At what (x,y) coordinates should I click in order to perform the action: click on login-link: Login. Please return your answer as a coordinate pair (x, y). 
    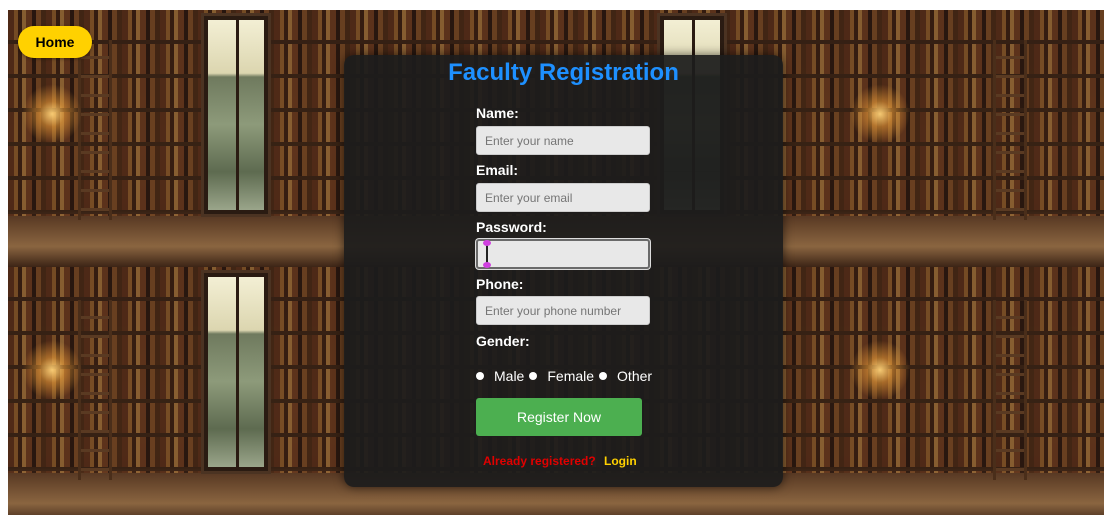
    Looking at the image, I should click on (620, 461).